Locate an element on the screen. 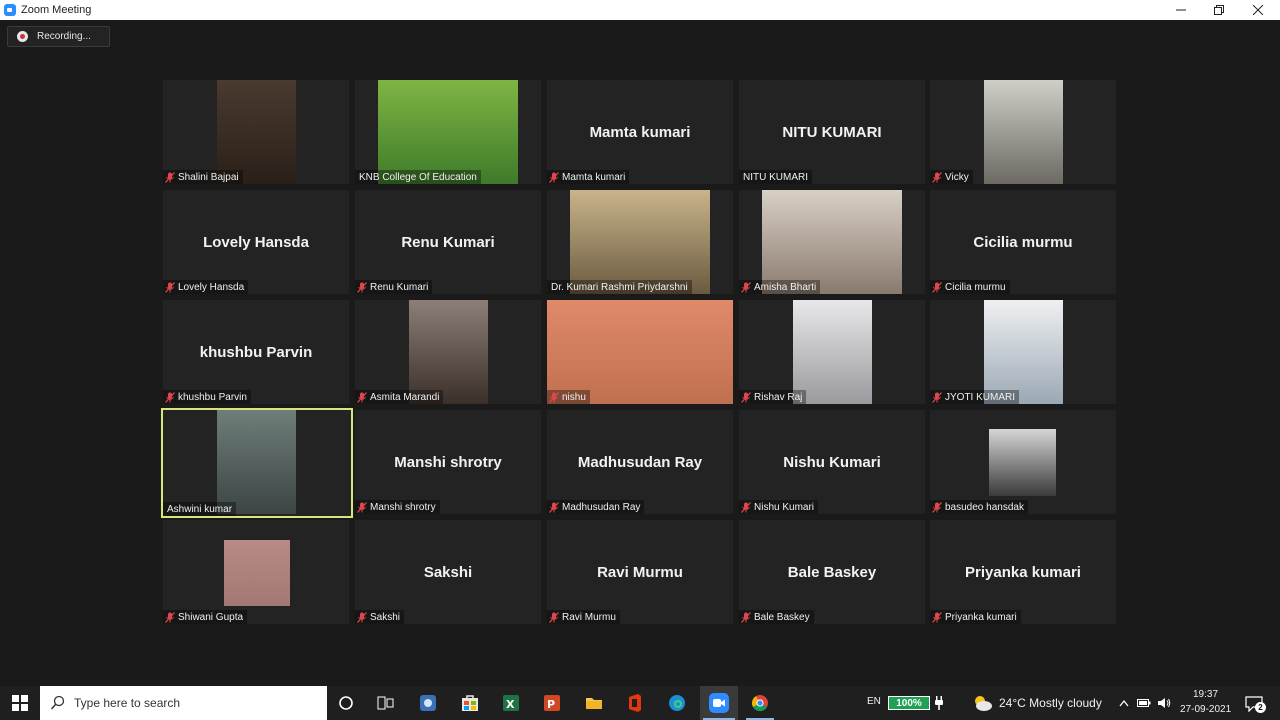 The width and height of the screenshot is (1280, 720). minimize-button is located at coordinates (1181, 10).